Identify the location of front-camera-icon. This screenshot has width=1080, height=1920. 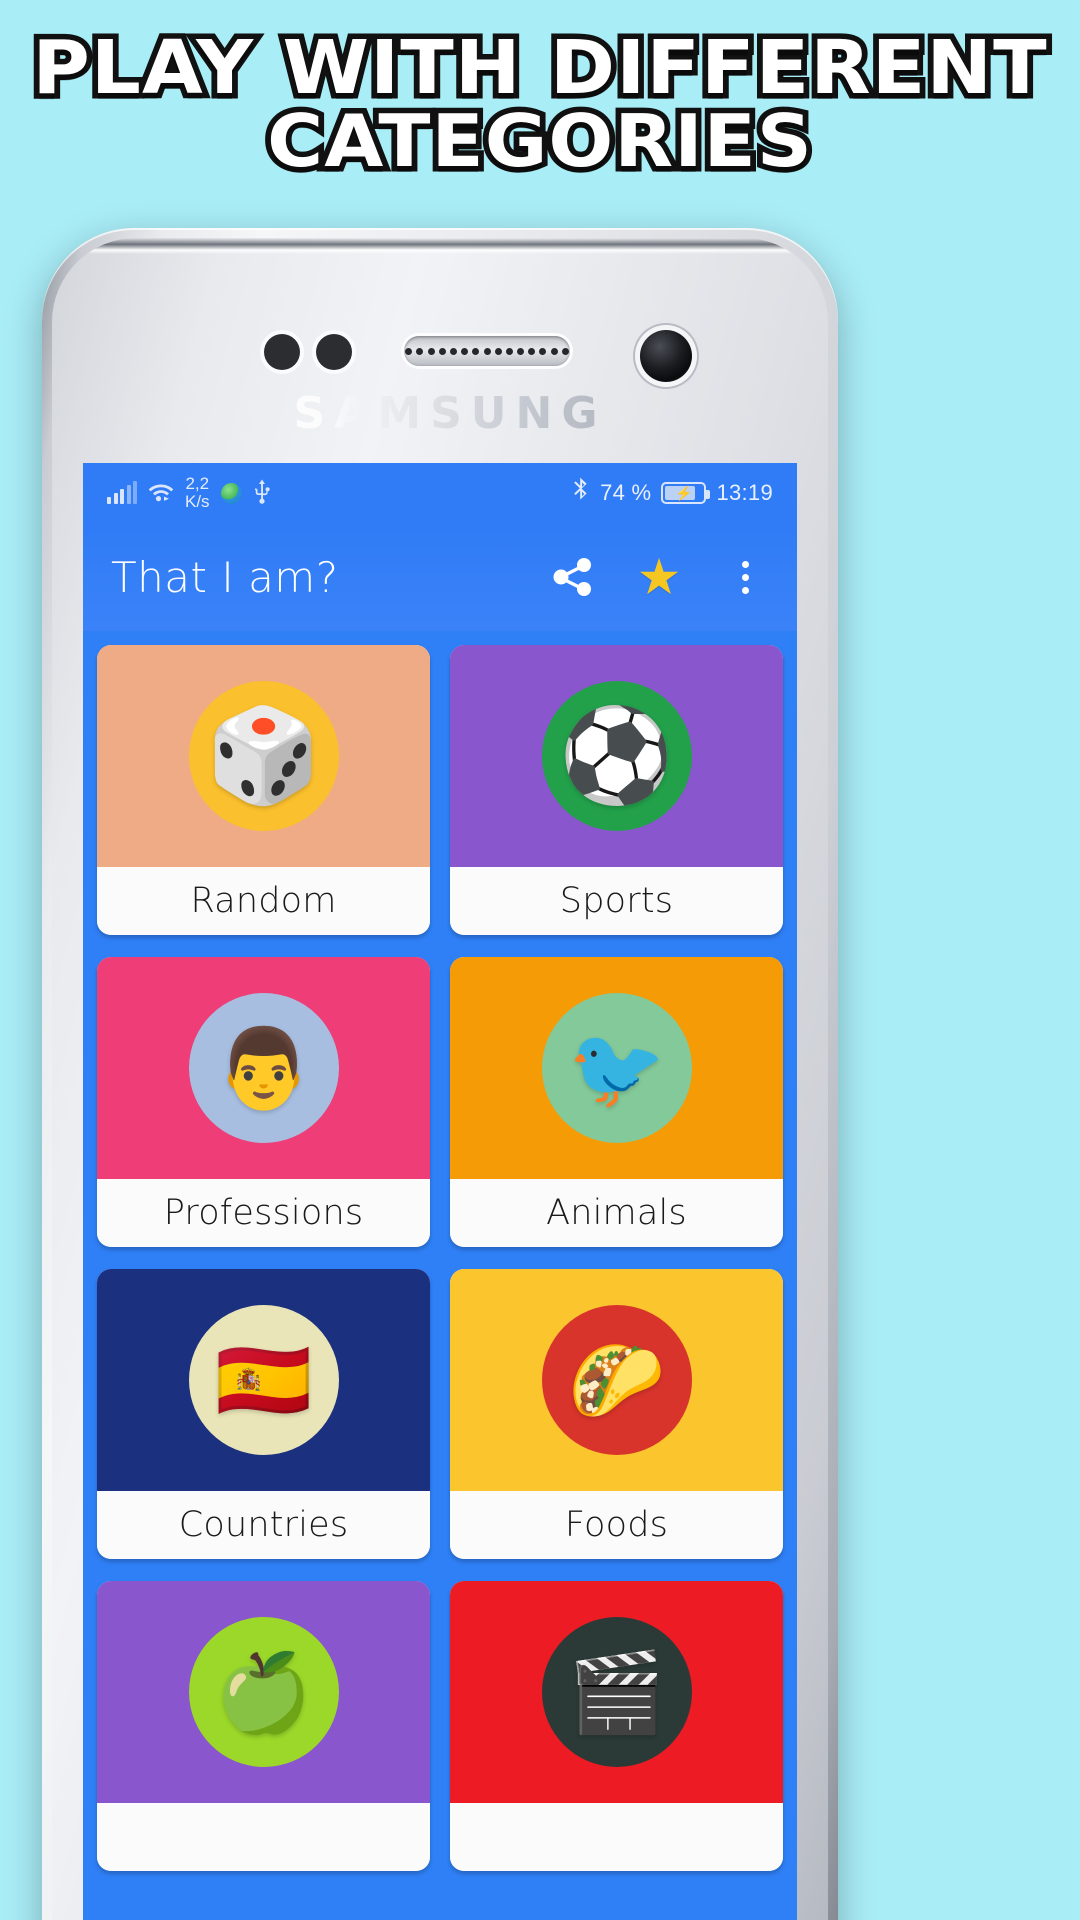
(666, 356).